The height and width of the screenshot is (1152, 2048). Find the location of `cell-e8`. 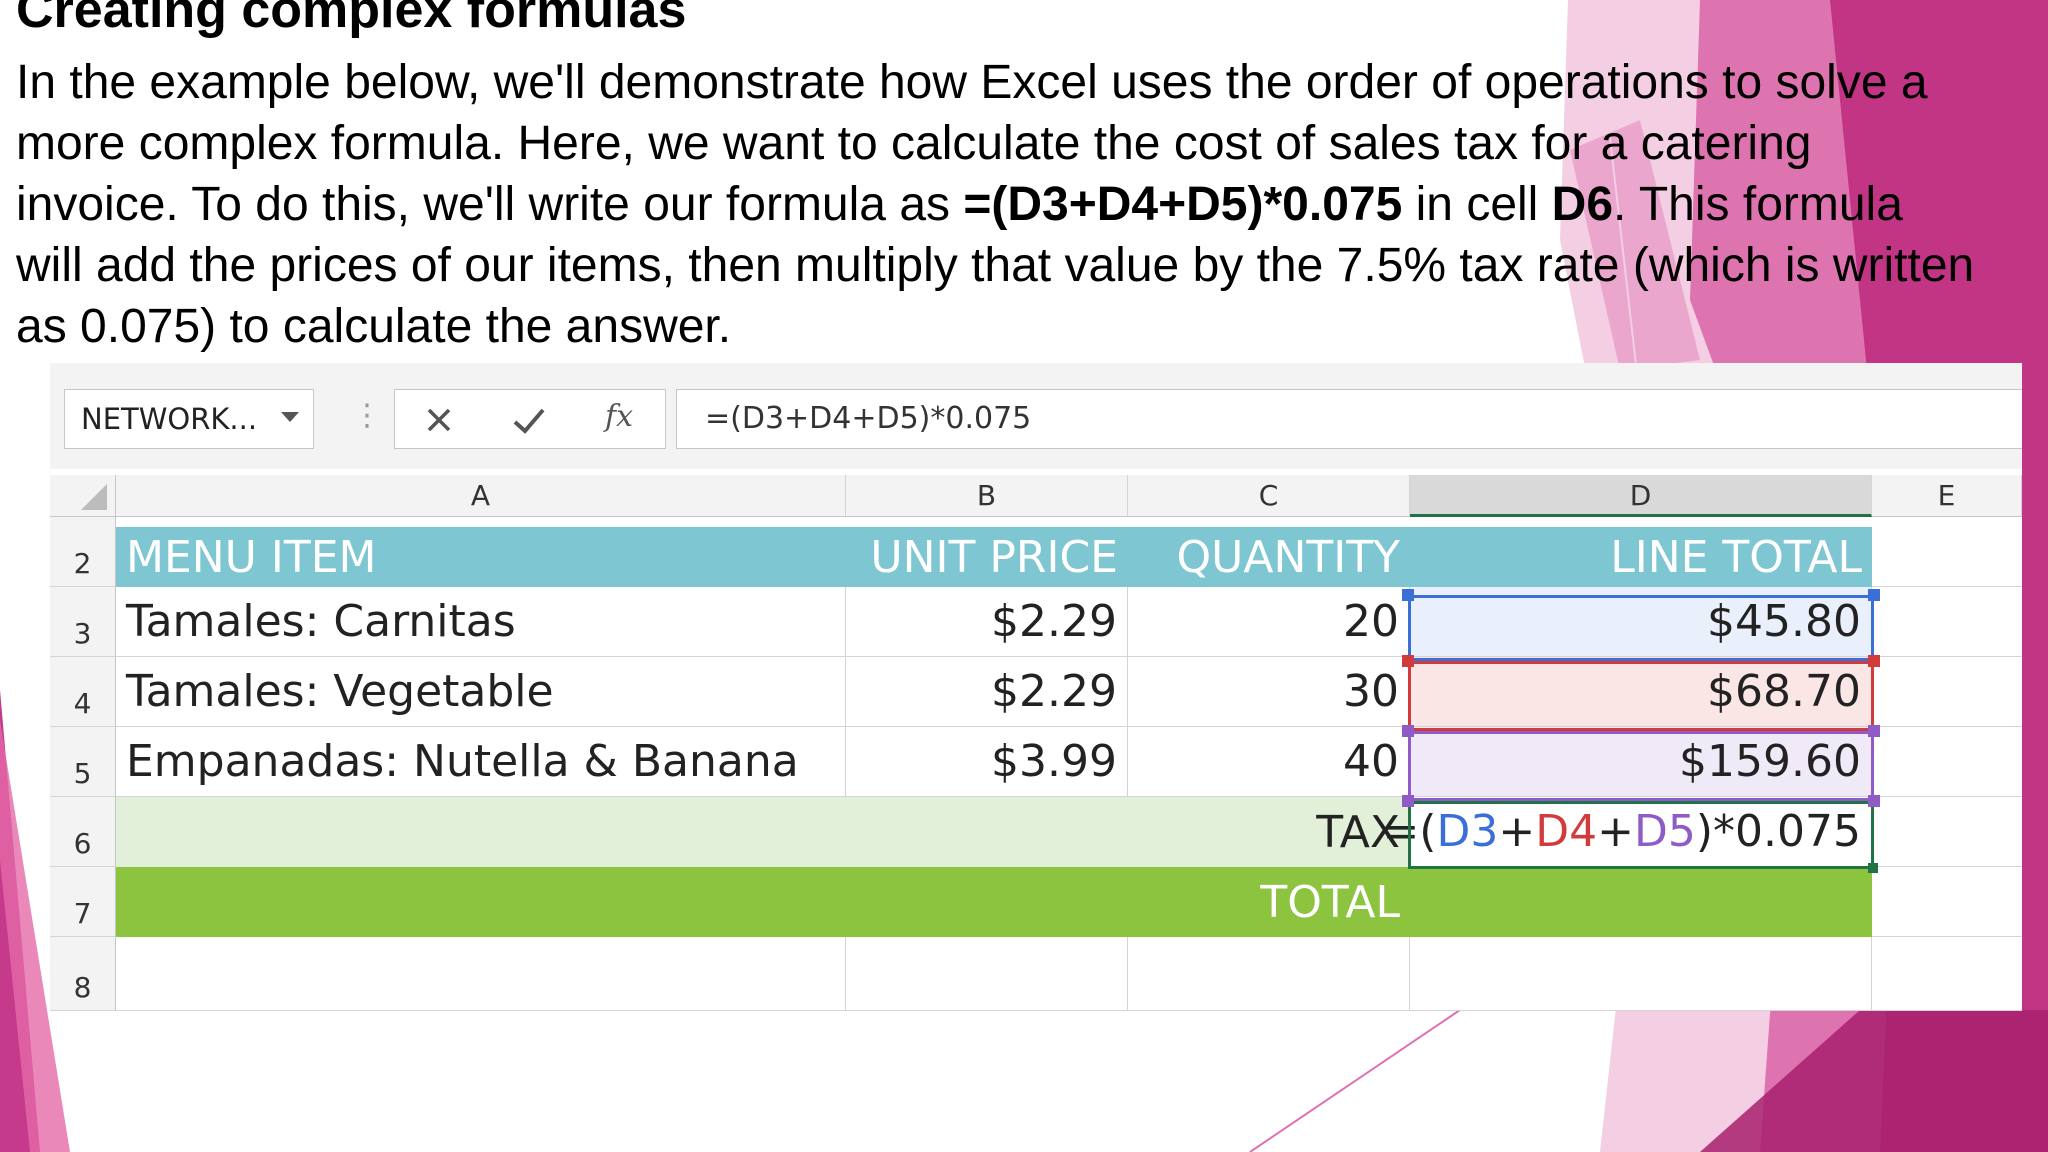

cell-e8 is located at coordinates (1947, 974).